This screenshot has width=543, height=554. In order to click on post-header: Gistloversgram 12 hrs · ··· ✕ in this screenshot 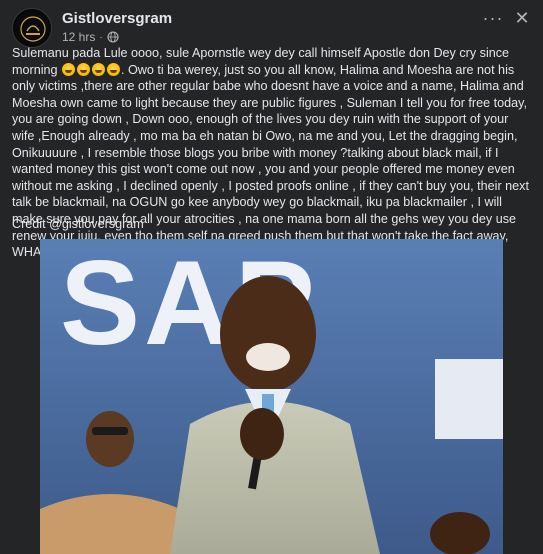, I will do `click(271, 28)`.